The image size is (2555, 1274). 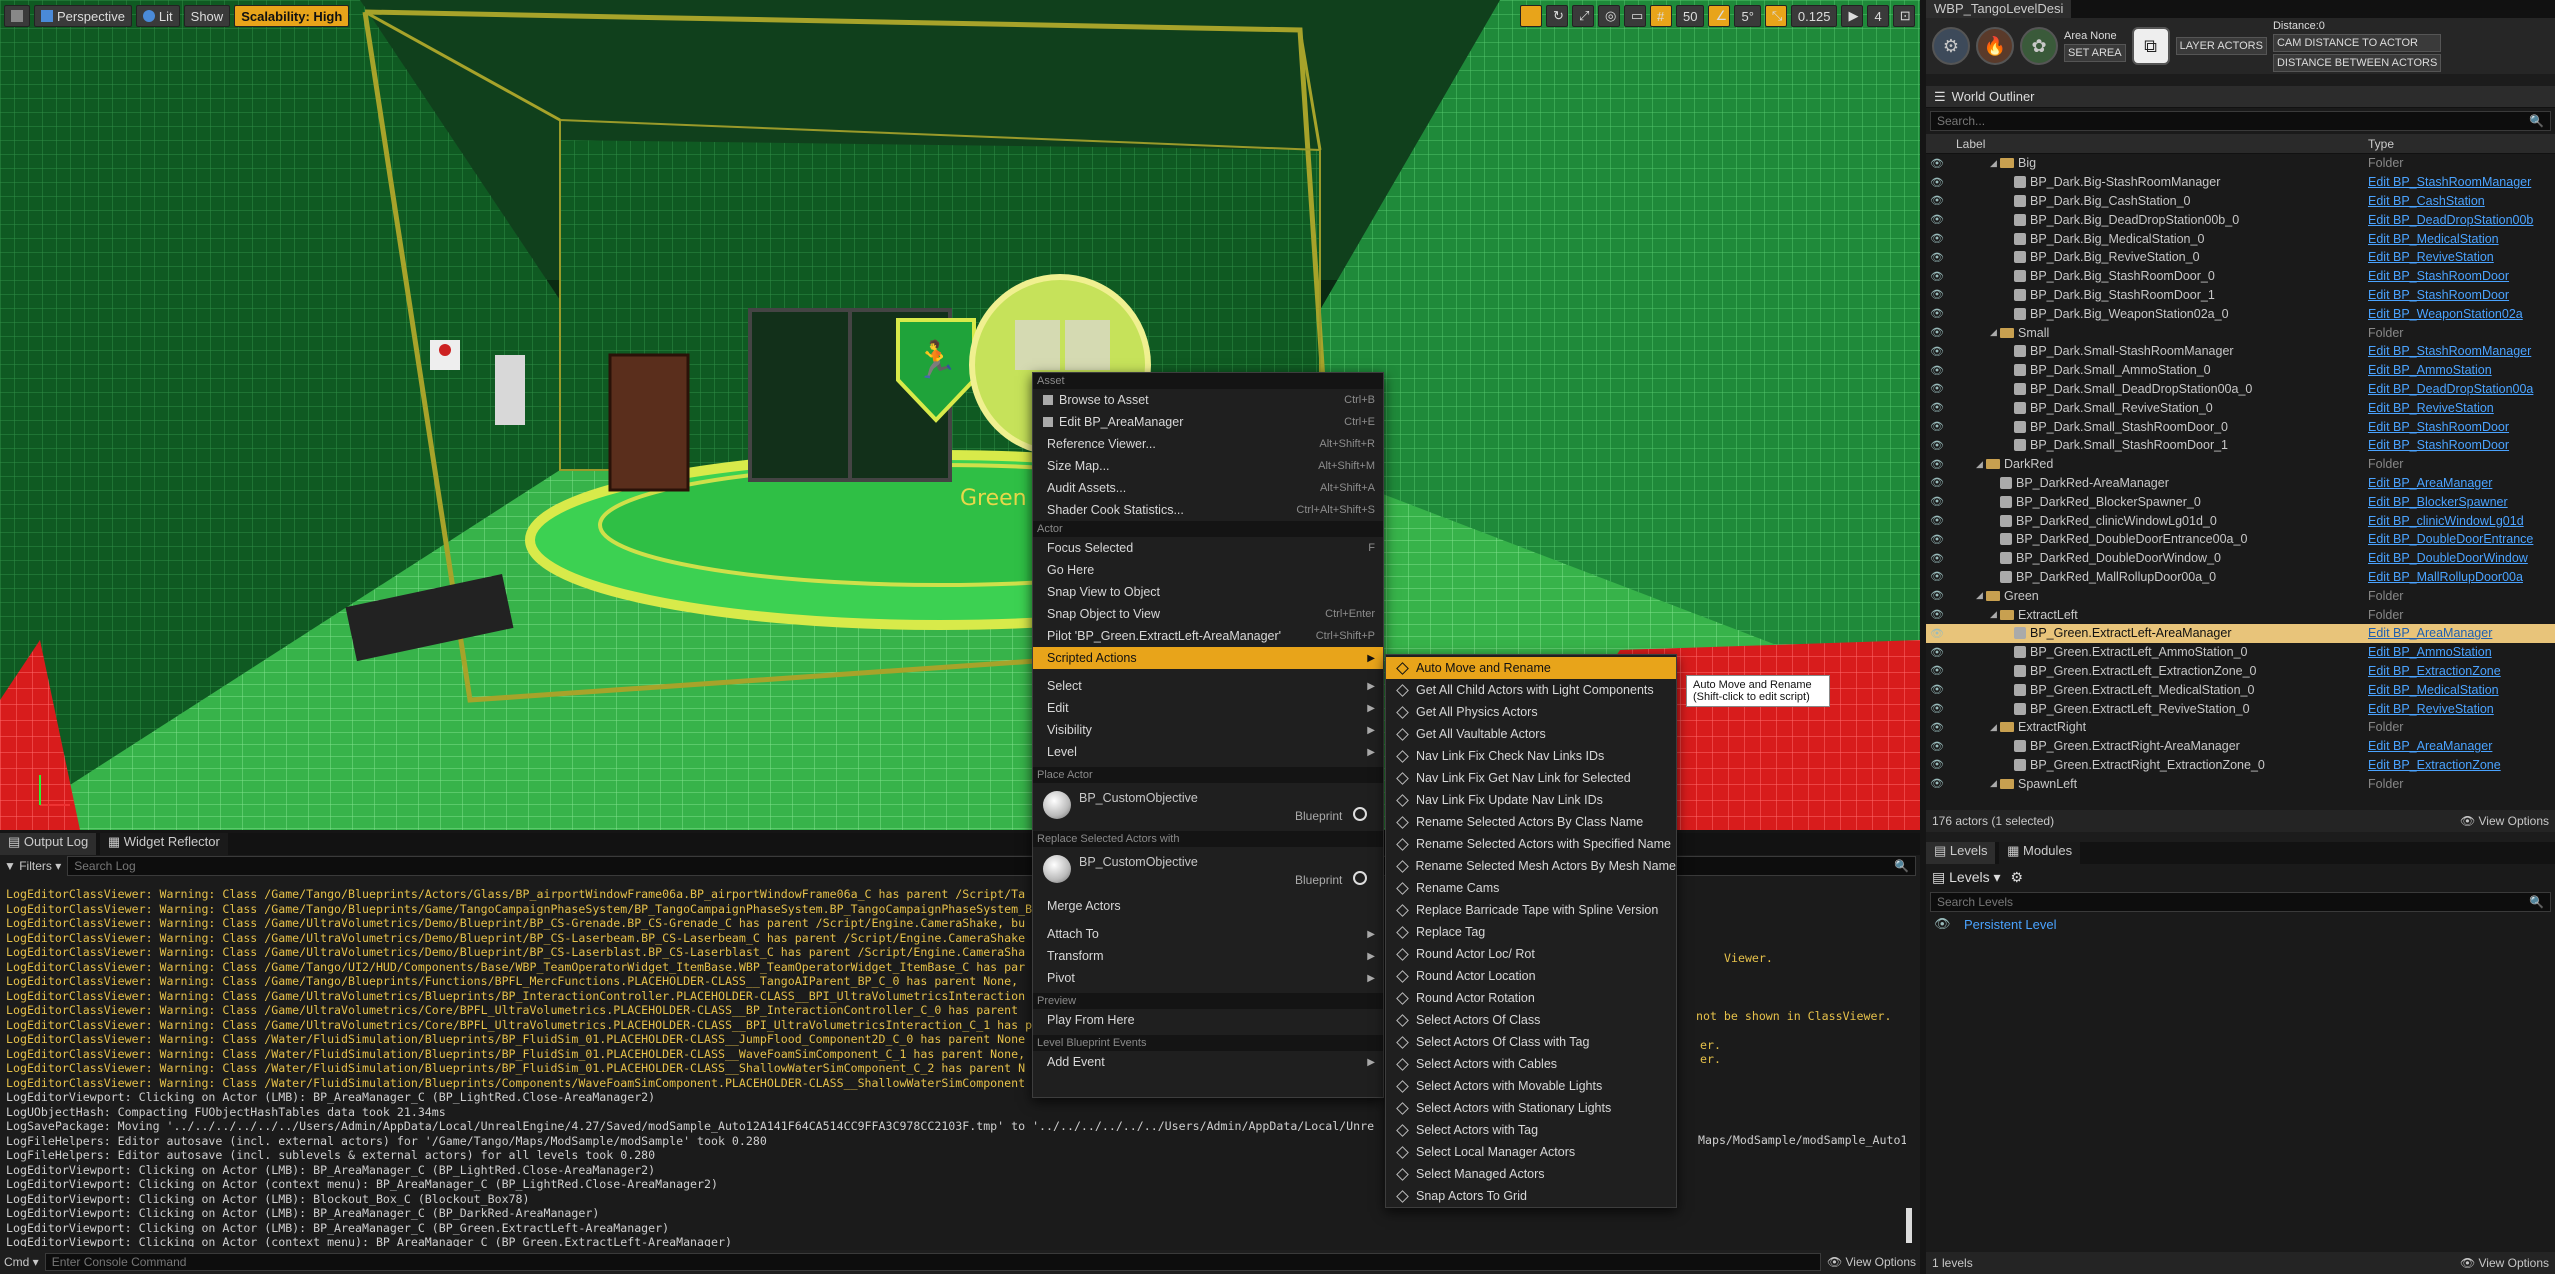 I want to click on log-view-options: 👁 View Options, so click(x=1871, y=1262).